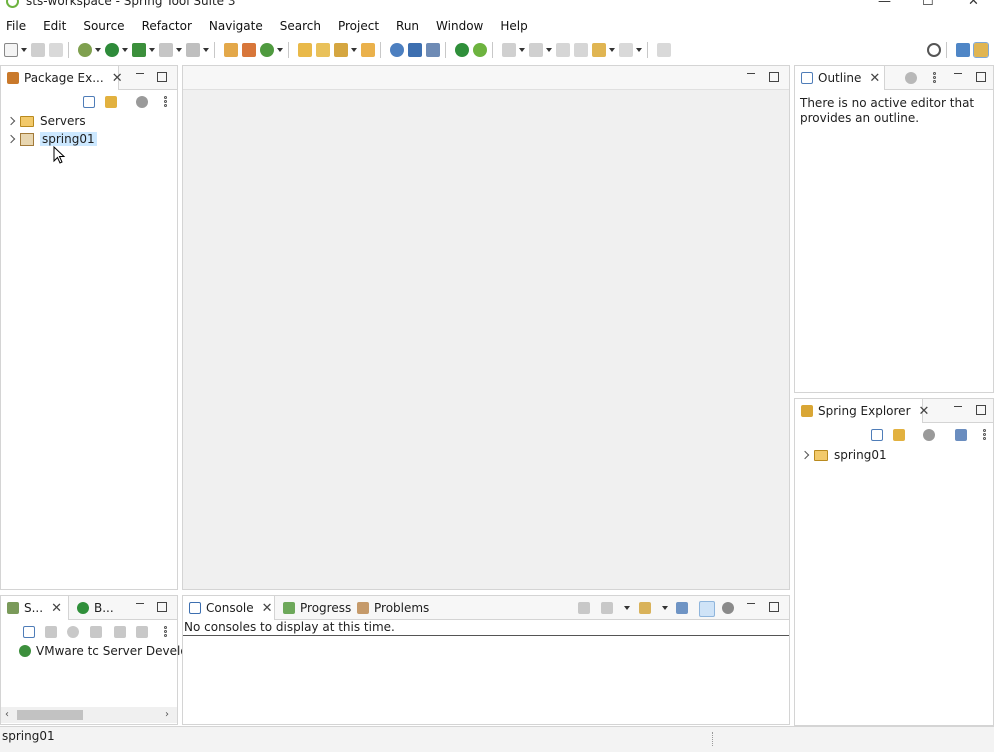  What do you see at coordinates (46, 121) in the screenshot?
I see `tree-item-servers: Servers` at bounding box center [46, 121].